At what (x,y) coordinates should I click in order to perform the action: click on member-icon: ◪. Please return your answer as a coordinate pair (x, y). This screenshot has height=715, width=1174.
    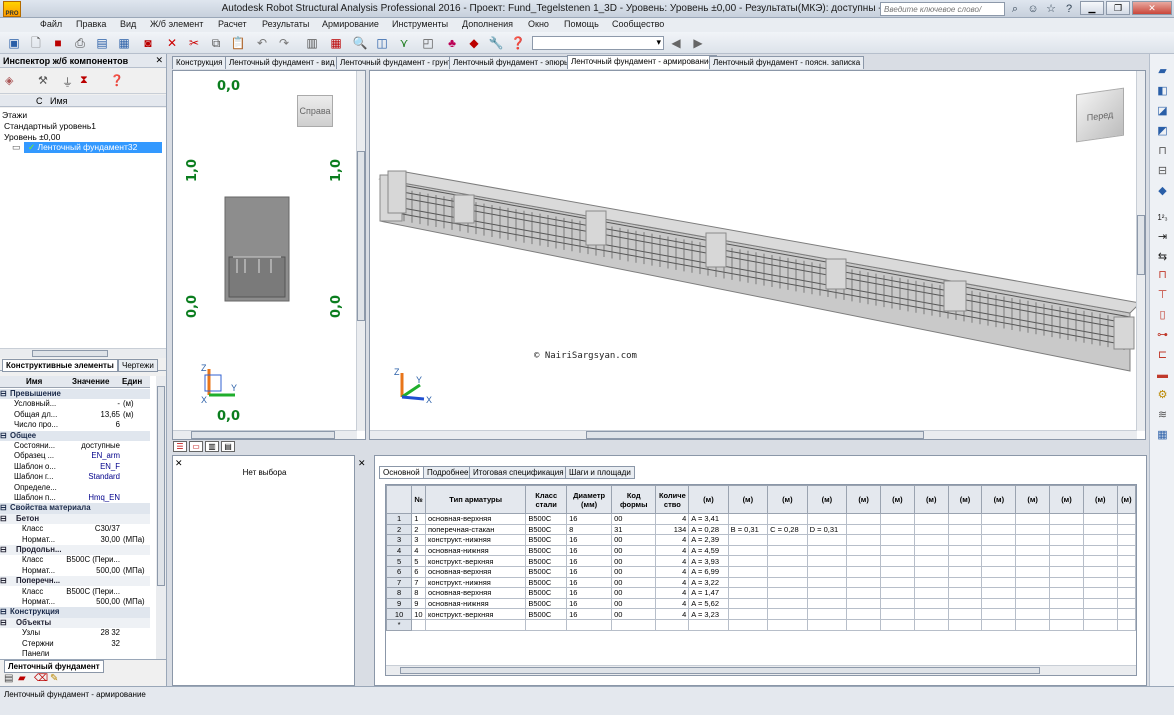
    Looking at the image, I should click on (1162, 111).